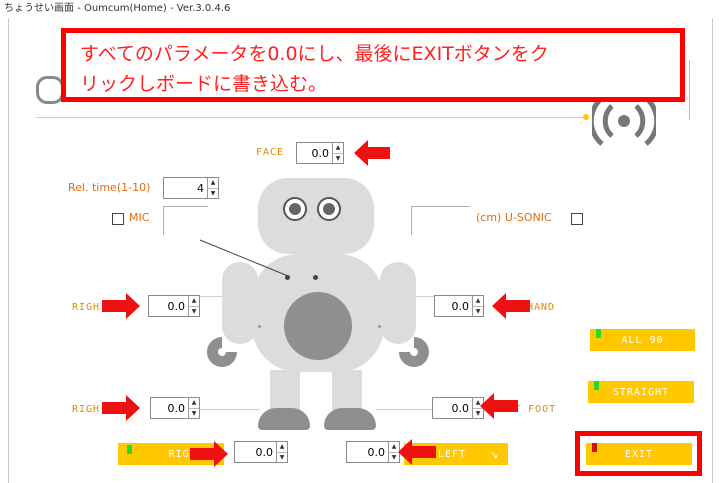  Describe the element at coordinates (376, 452) in the screenshot. I see `left-turn-value: 0.0` at that location.